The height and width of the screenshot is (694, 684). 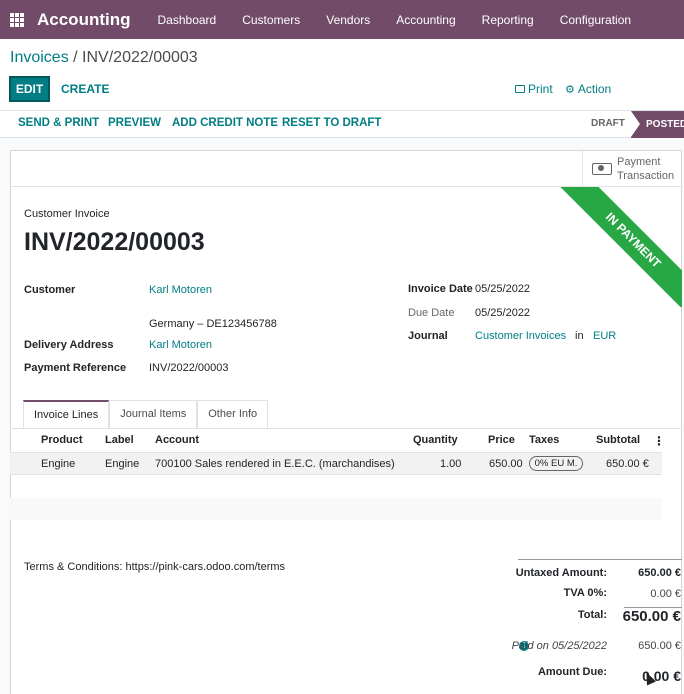 I want to click on apps-menu-icon, so click(x=17, y=19).